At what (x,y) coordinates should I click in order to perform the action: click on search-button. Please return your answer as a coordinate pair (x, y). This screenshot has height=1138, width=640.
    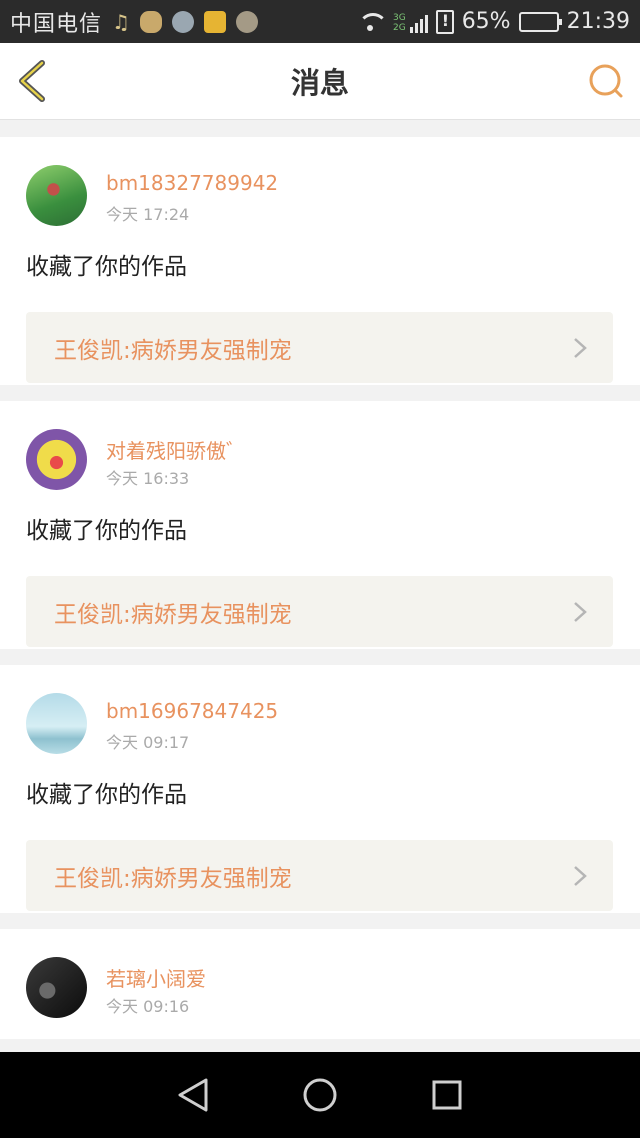
    Looking at the image, I should click on (606, 81).